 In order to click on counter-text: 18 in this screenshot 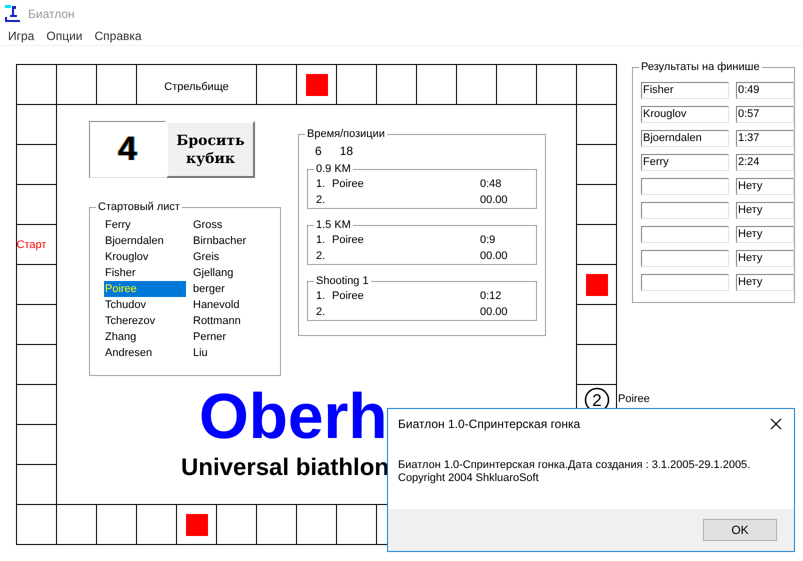, I will do `click(347, 152)`.